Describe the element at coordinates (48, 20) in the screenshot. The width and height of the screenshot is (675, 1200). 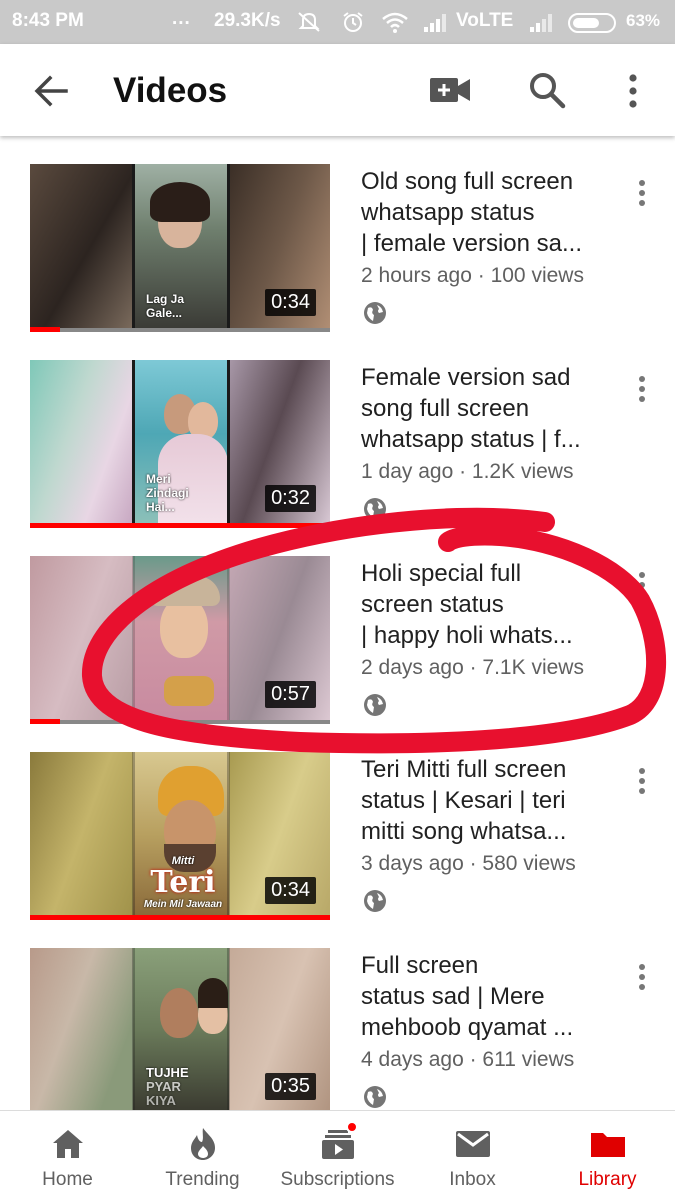
I see `status-time: 8:43 PM` at that location.